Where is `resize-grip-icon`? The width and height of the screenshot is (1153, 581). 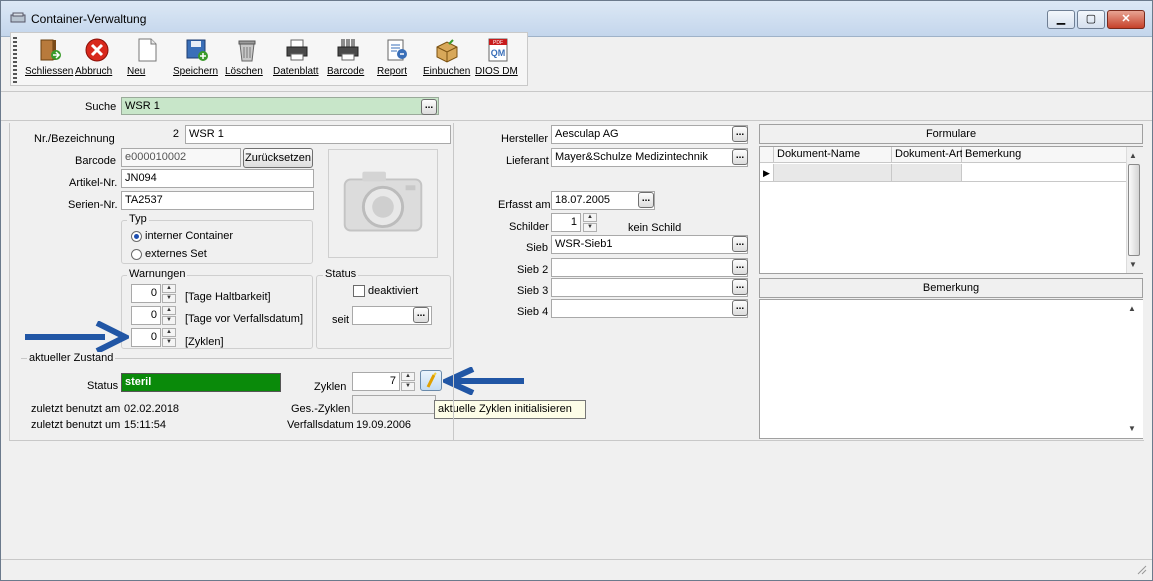 resize-grip-icon is located at coordinates (1141, 569).